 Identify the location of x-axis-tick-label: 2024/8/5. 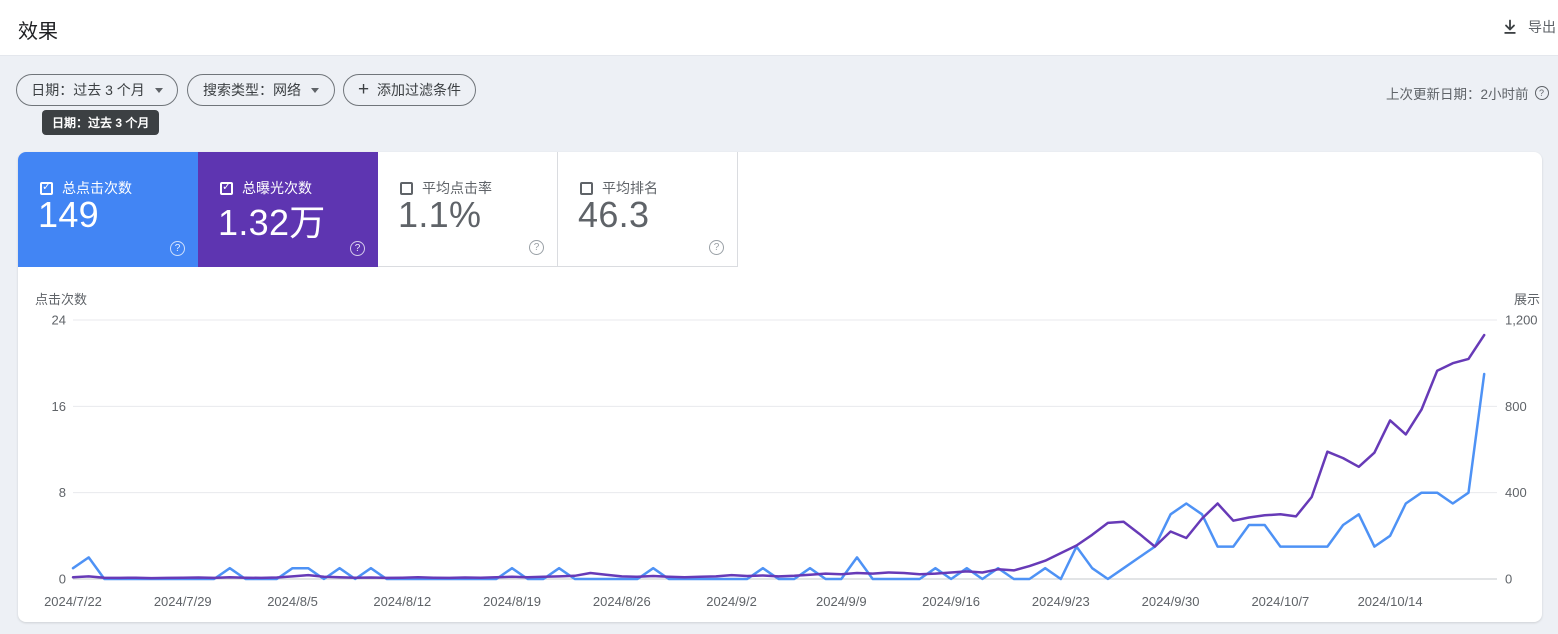
(292, 601).